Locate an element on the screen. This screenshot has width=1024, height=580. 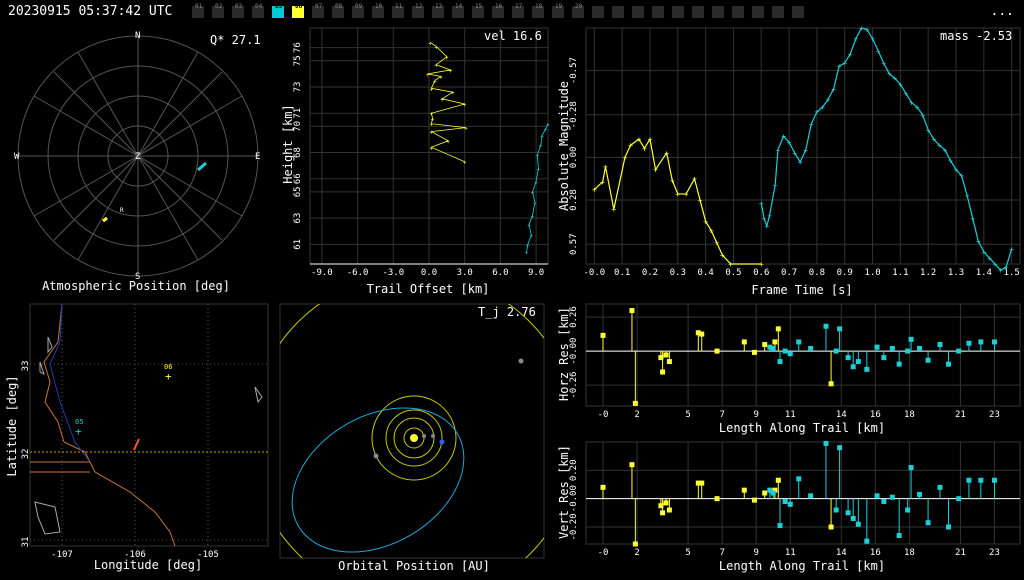
station-id: 16 is located at coordinates (499, 6).